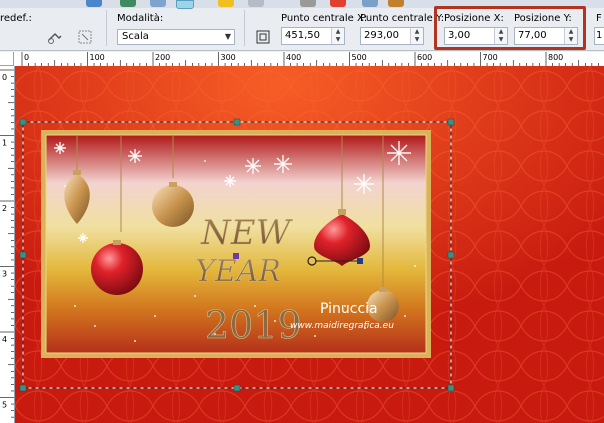  Describe the element at coordinates (324, 18) in the screenshot. I see `center-x-label: Punto centrale X:` at that location.